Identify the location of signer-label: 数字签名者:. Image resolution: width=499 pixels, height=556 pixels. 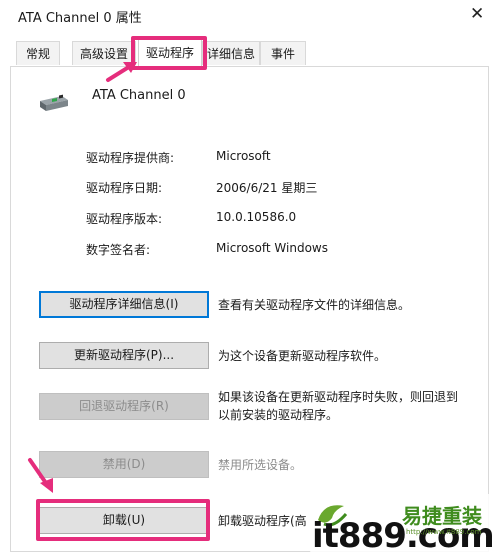
(118, 250).